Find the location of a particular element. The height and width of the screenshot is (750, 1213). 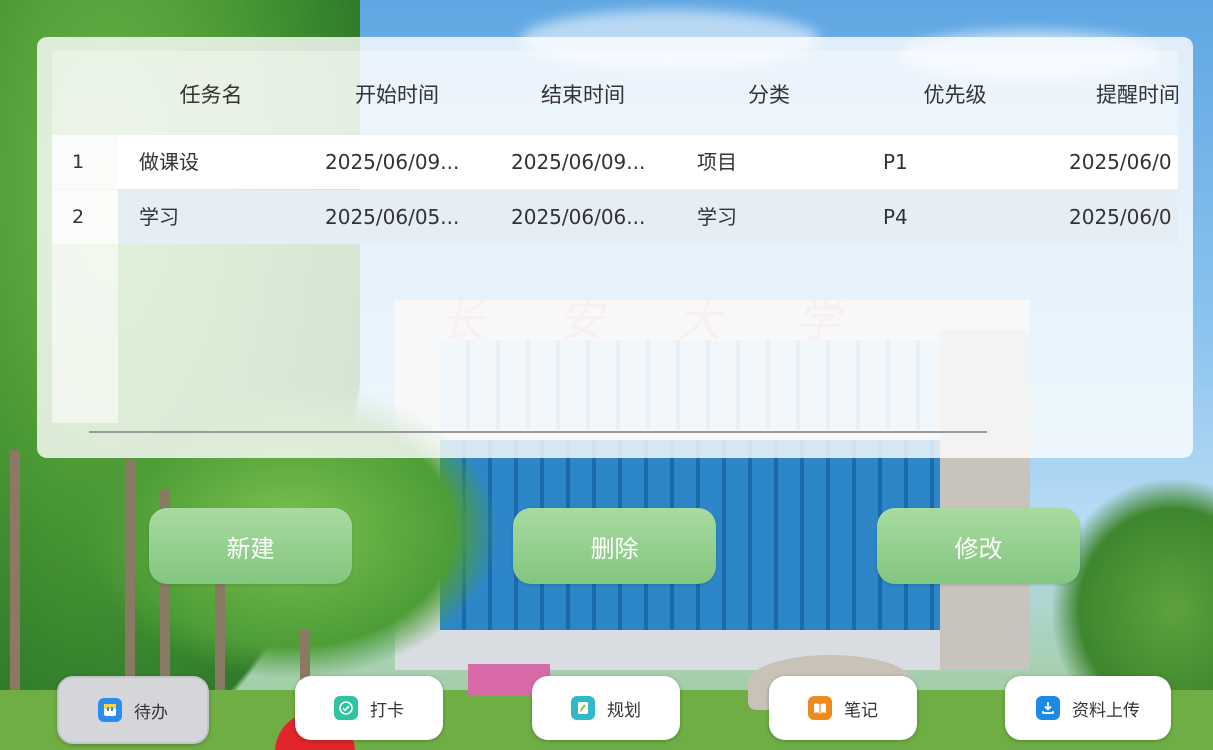

column-header-reminder-time: 提醒时间 is located at coordinates (1113, 94).